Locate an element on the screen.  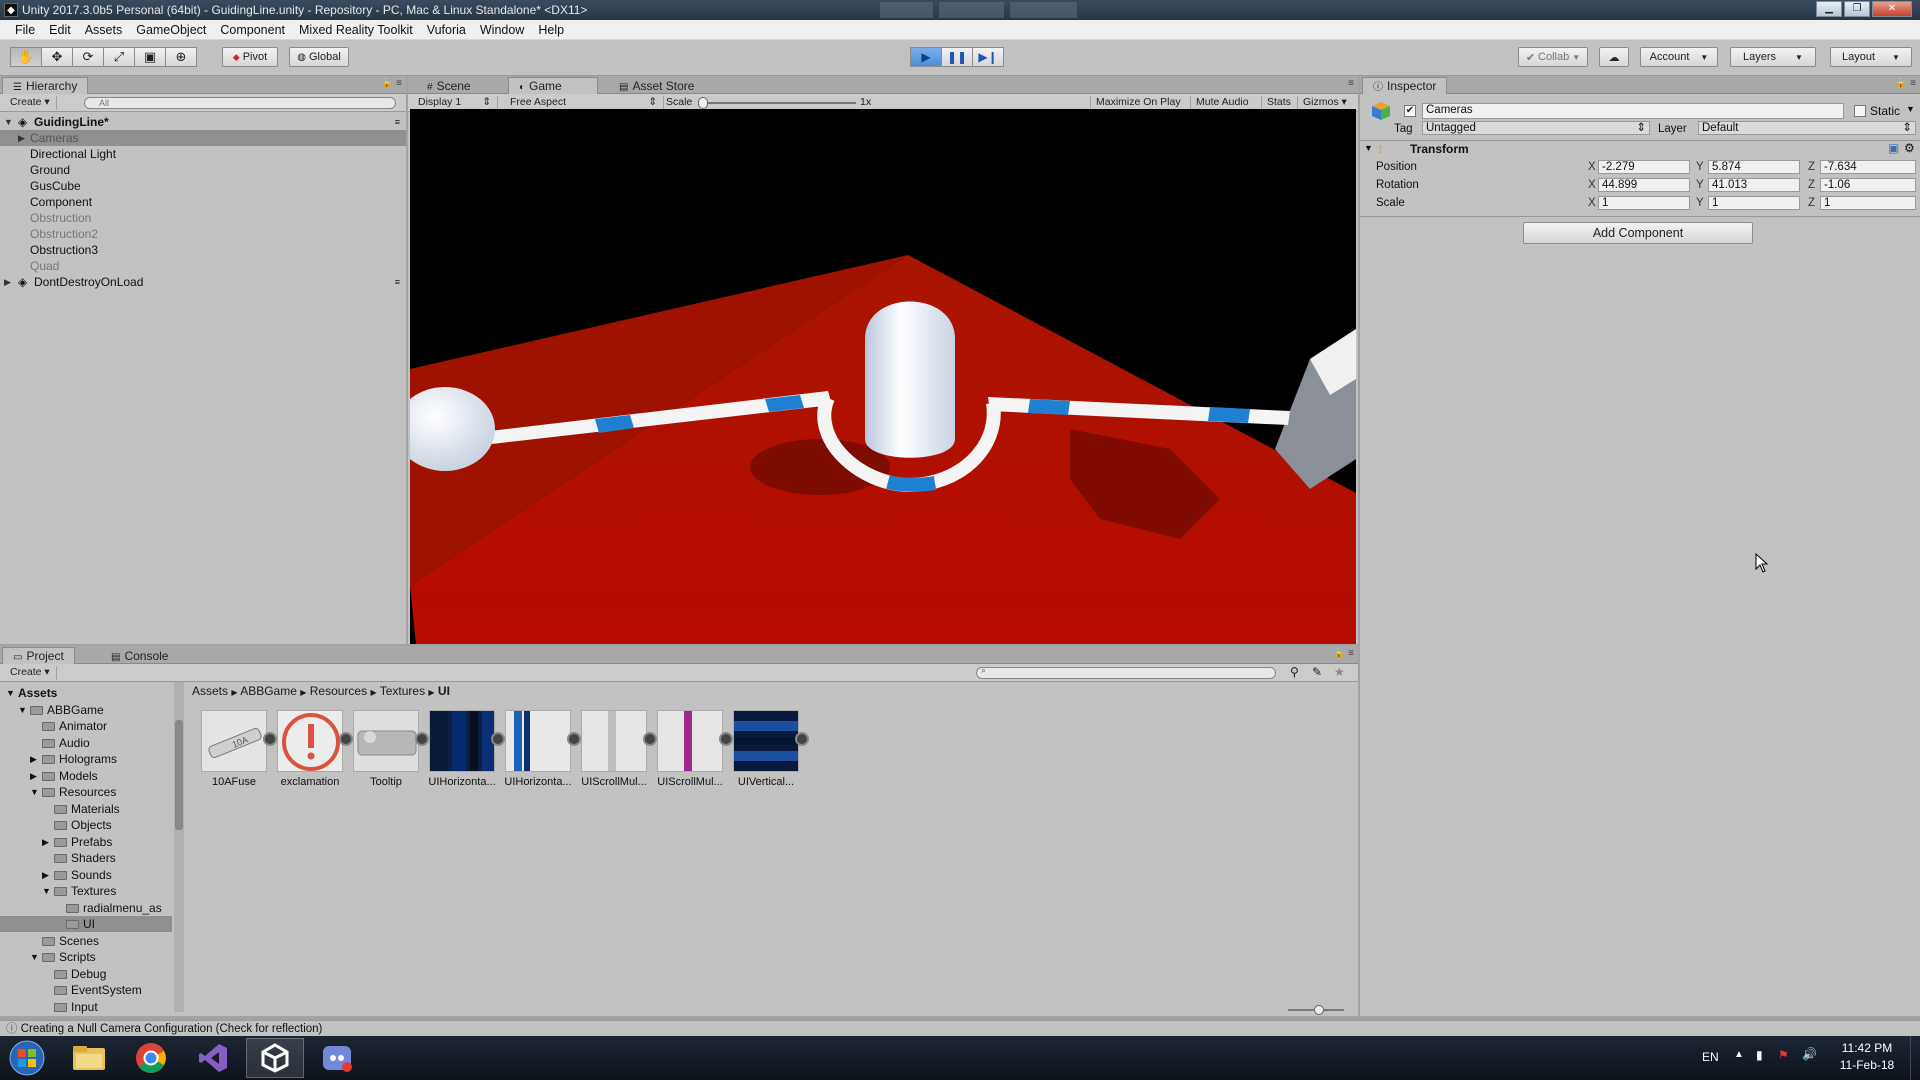
menu-assets: Assets is located at coordinates (104, 30).